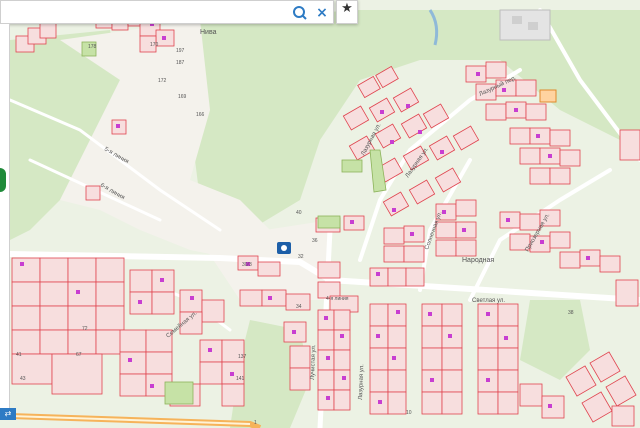 This screenshot has width=640, height=428. I want to click on label-lazurnaya-ul-v: Лазурная ул., so click(361, 382).